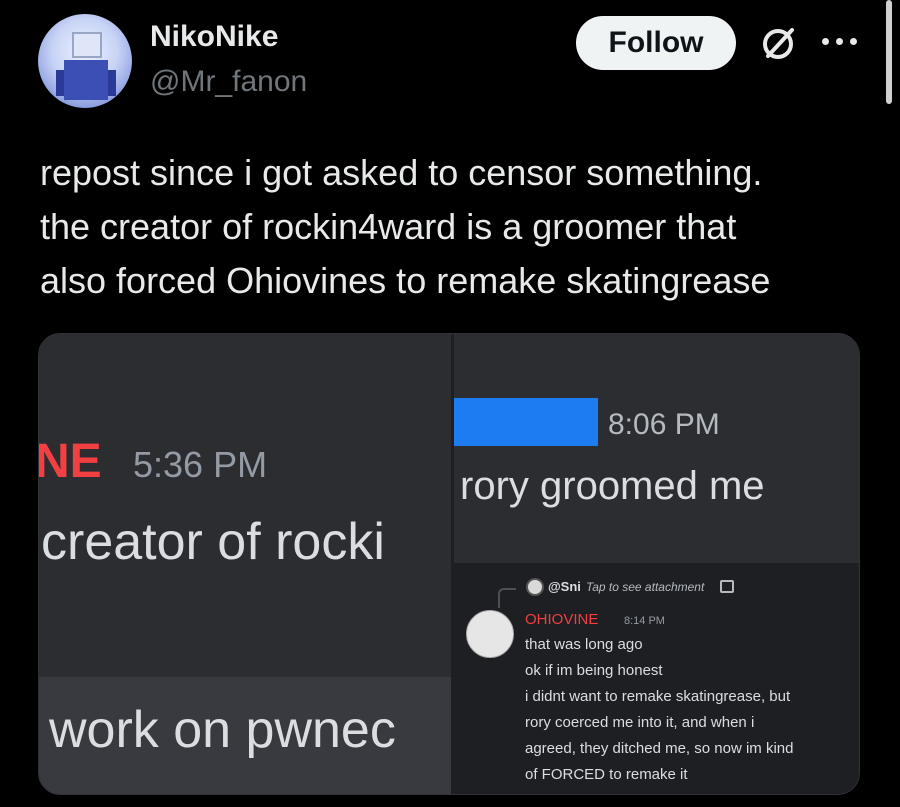 The height and width of the screenshot is (807, 900). Describe the element at coordinates (779, 43) in the screenshot. I see `grok-icon` at that location.